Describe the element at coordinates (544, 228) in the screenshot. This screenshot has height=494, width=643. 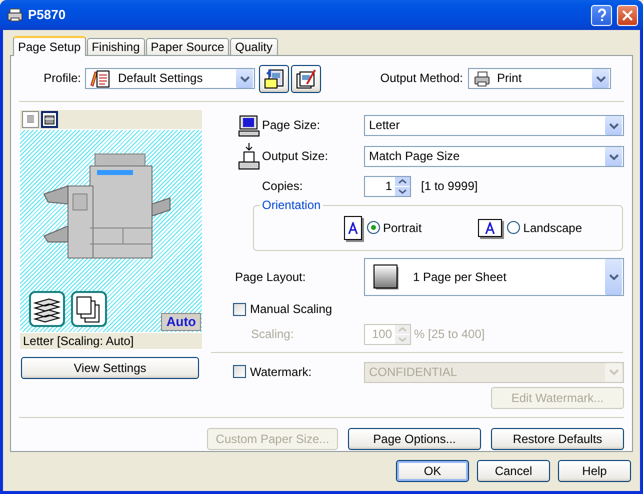
I see `orientation-radio: Landscape` at that location.